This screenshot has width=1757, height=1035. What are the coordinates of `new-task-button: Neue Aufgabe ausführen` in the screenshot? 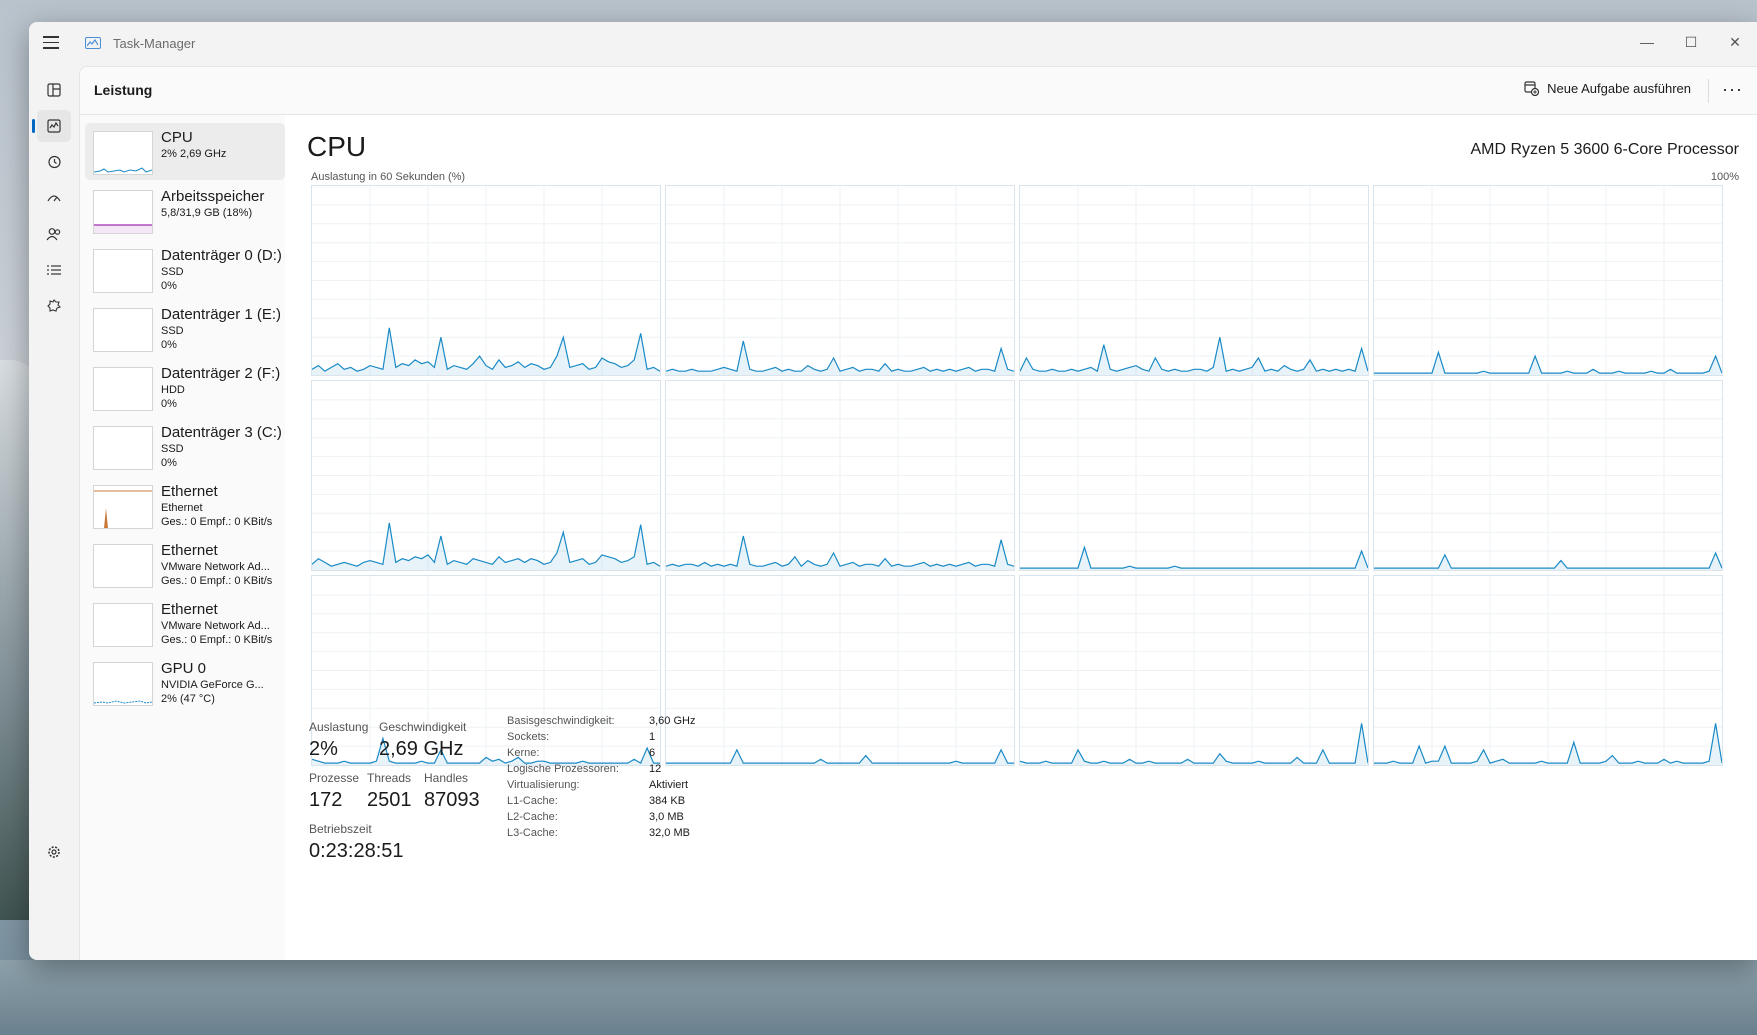 It's located at (1607, 88).